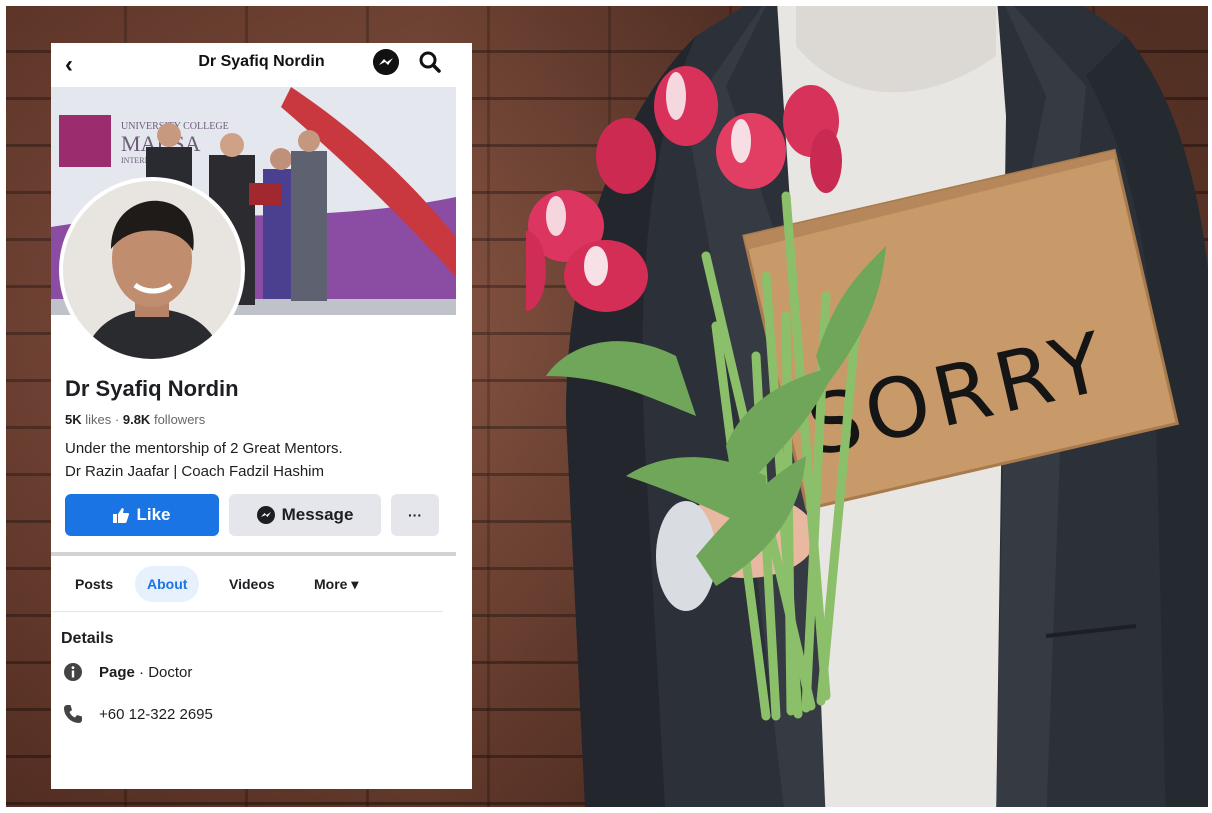 The image size is (1212, 813). Describe the element at coordinates (253, 554) in the screenshot. I see `section-divider` at that location.